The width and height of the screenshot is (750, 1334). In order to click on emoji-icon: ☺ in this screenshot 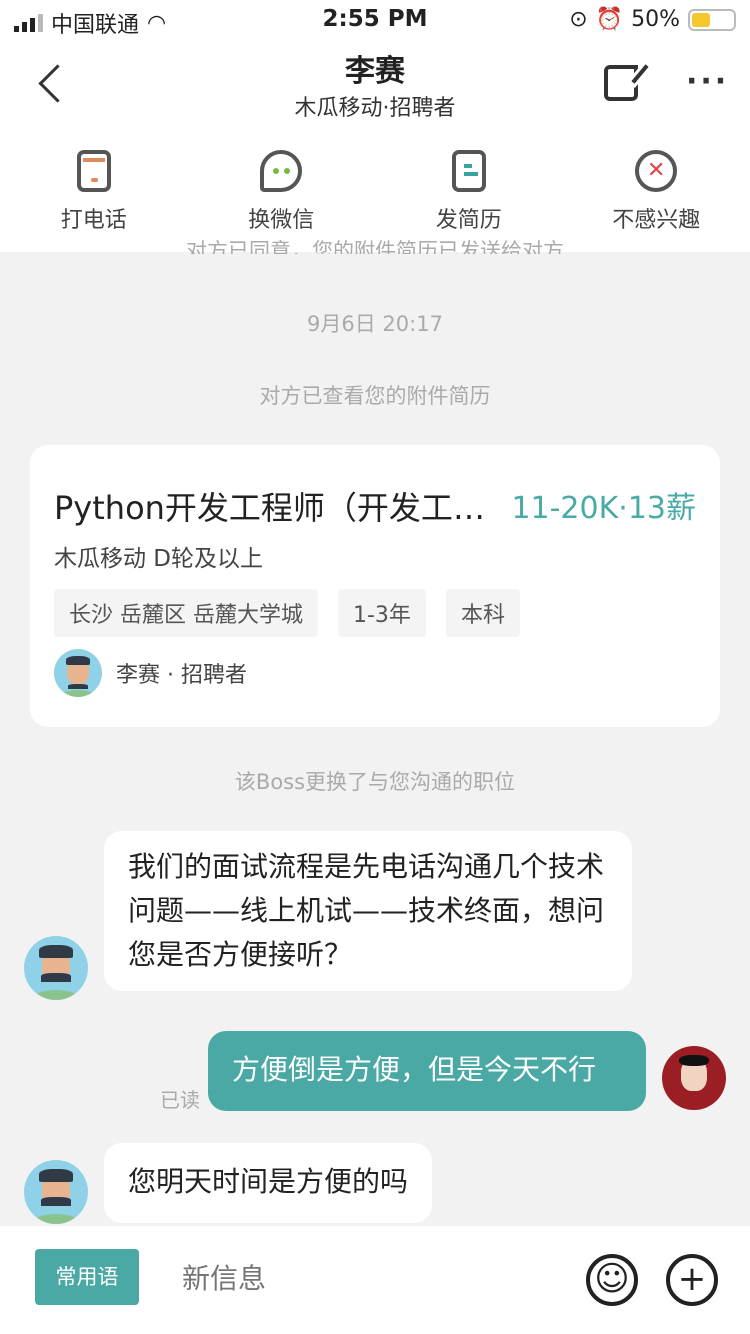, I will do `click(612, 1280)`.